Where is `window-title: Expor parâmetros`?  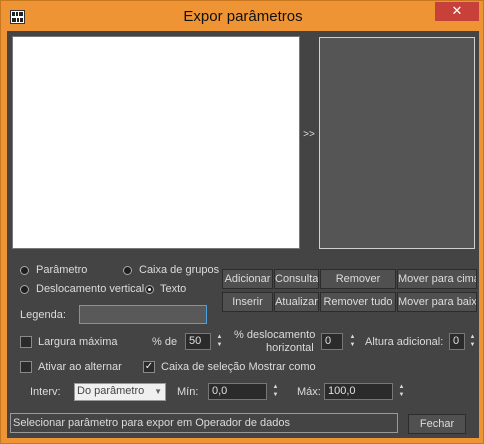
window-title: Expor parâmetros is located at coordinates (243, 16).